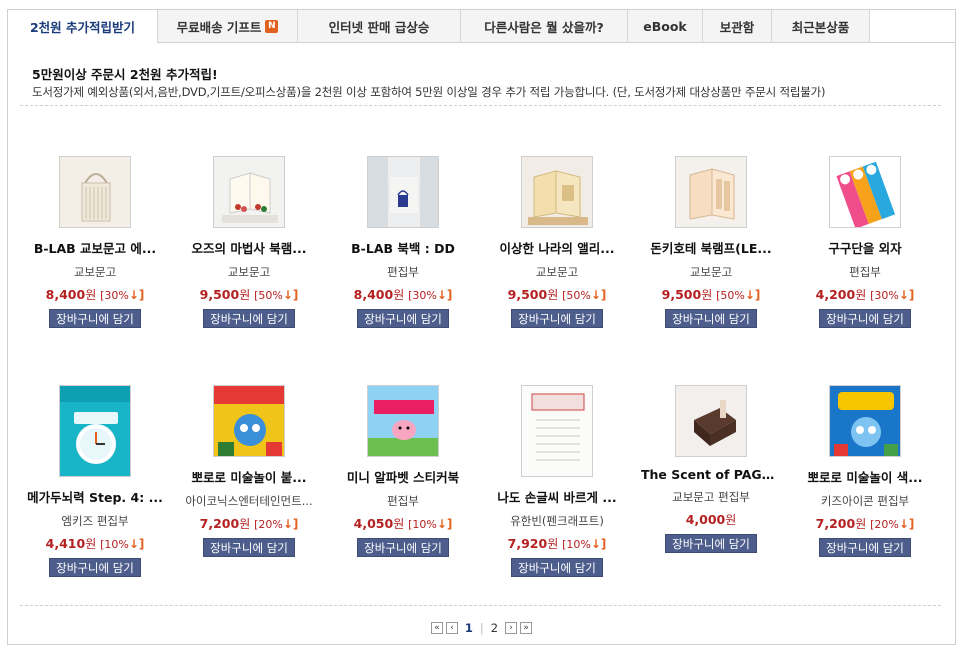  Describe the element at coordinates (436, 628) in the screenshot. I see `first-page-icon: «` at that location.